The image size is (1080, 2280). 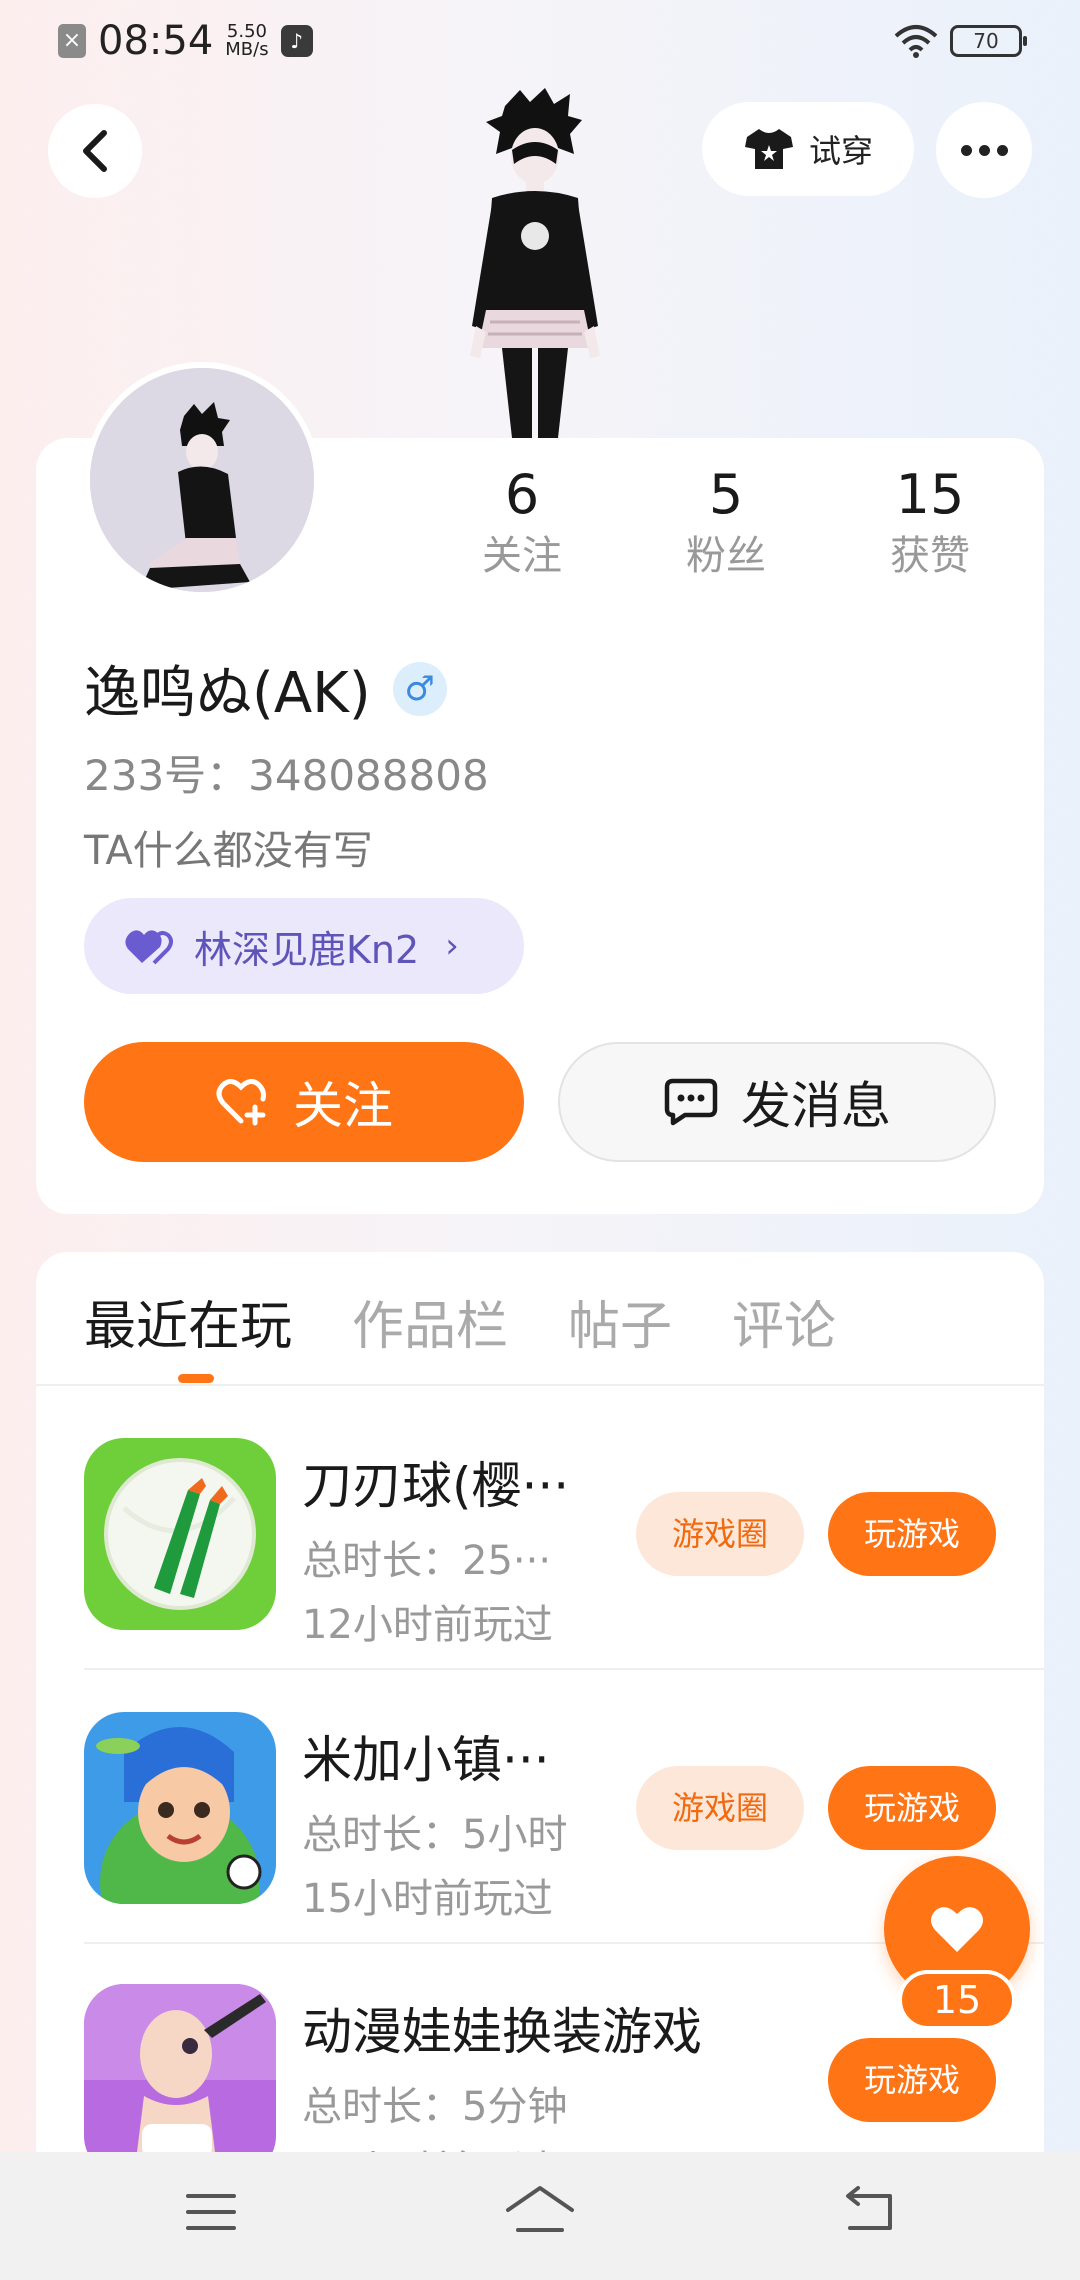 What do you see at coordinates (286, 775) in the screenshot?
I see `user-id: 233号：348088808` at bounding box center [286, 775].